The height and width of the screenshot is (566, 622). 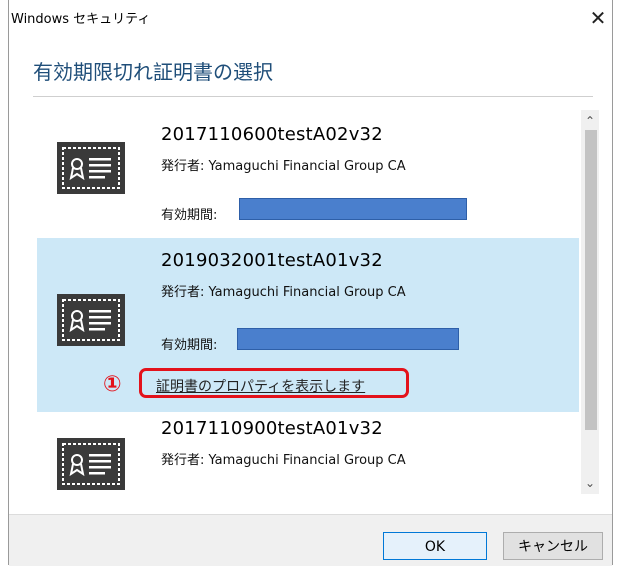 I want to click on cancel-button: キャンセル, so click(x=553, y=546).